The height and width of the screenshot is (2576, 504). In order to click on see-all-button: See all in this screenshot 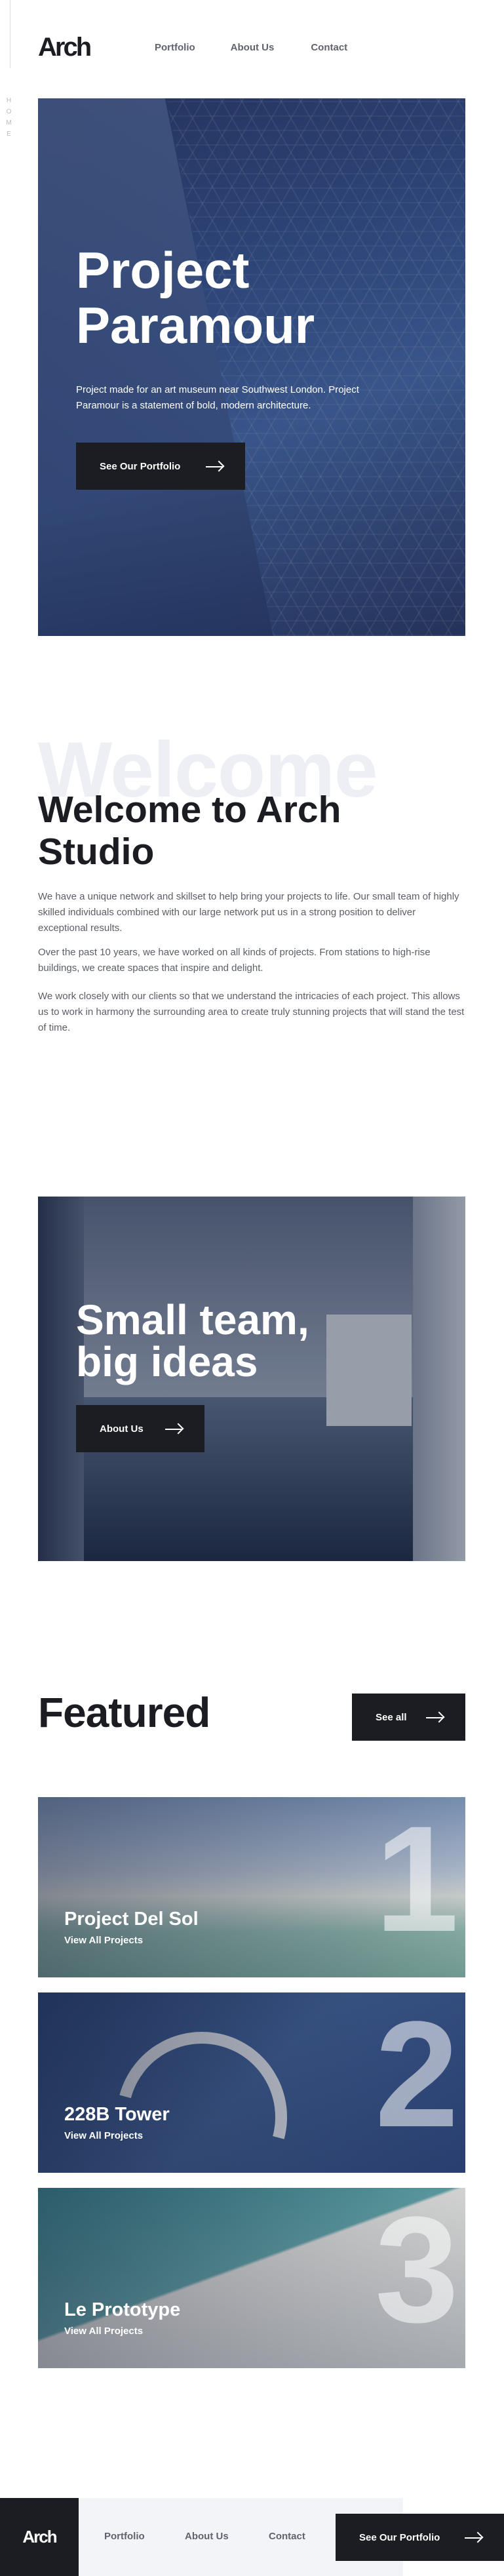, I will do `click(408, 1717)`.